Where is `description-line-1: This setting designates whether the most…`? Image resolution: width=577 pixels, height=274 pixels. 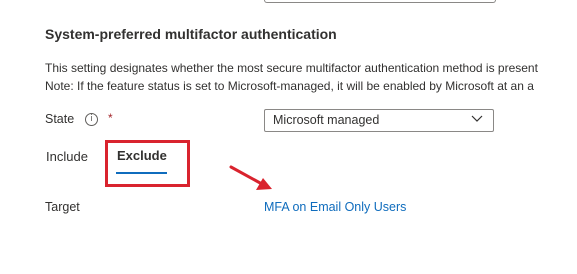 description-line-1: This setting designates whether the most… is located at coordinates (291, 68).